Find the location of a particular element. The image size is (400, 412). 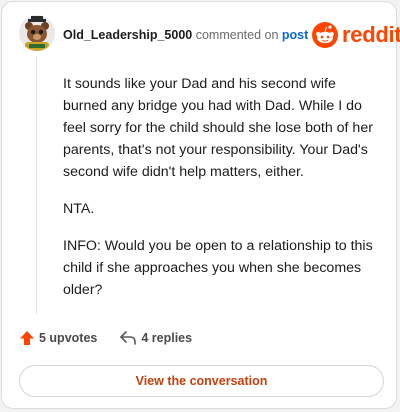

upvote-arrow-icon is located at coordinates (27, 338).